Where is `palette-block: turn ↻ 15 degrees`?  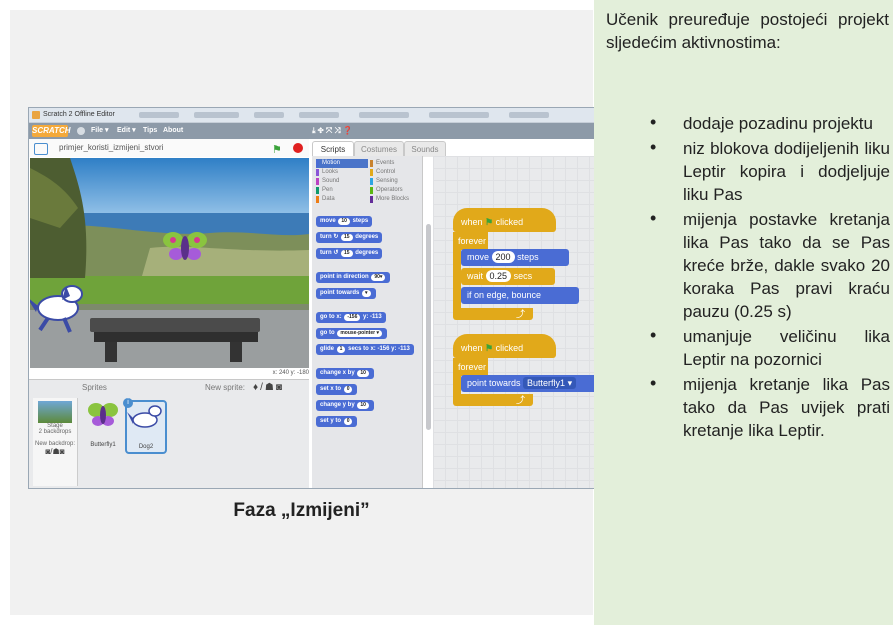
palette-block: turn ↻ 15 degrees is located at coordinates (349, 237).